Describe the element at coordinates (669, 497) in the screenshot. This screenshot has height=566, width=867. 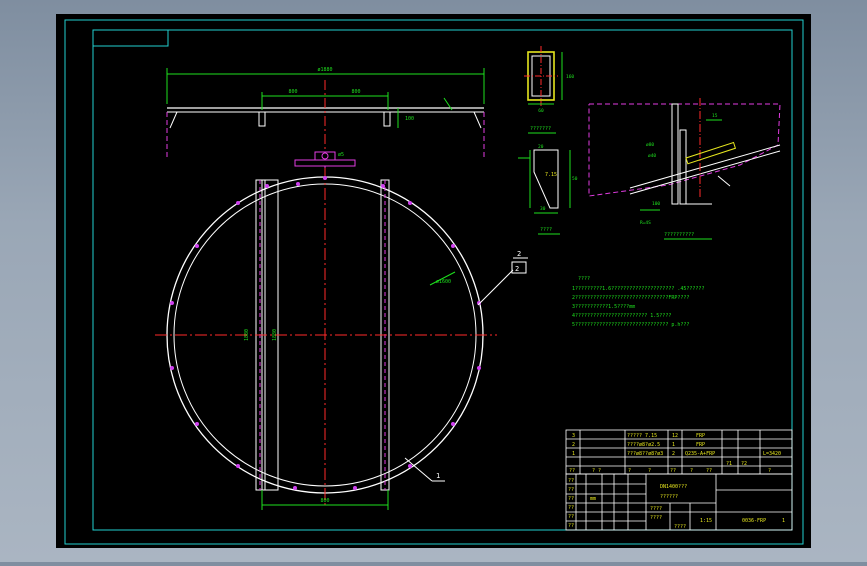
I see `drawing-name-2: ??????` at that location.